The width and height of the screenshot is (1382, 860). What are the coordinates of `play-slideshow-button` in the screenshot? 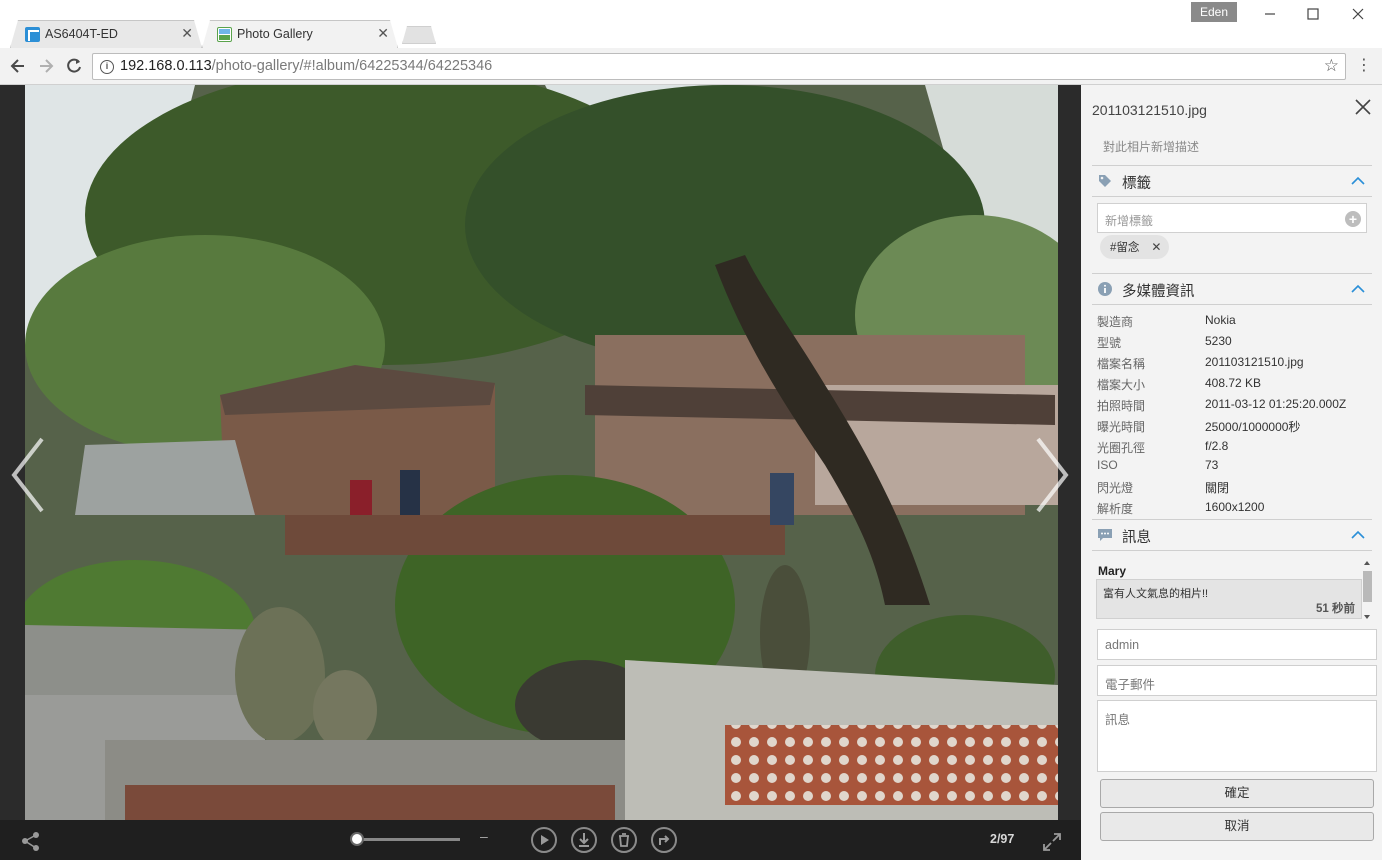 It's located at (544, 840).